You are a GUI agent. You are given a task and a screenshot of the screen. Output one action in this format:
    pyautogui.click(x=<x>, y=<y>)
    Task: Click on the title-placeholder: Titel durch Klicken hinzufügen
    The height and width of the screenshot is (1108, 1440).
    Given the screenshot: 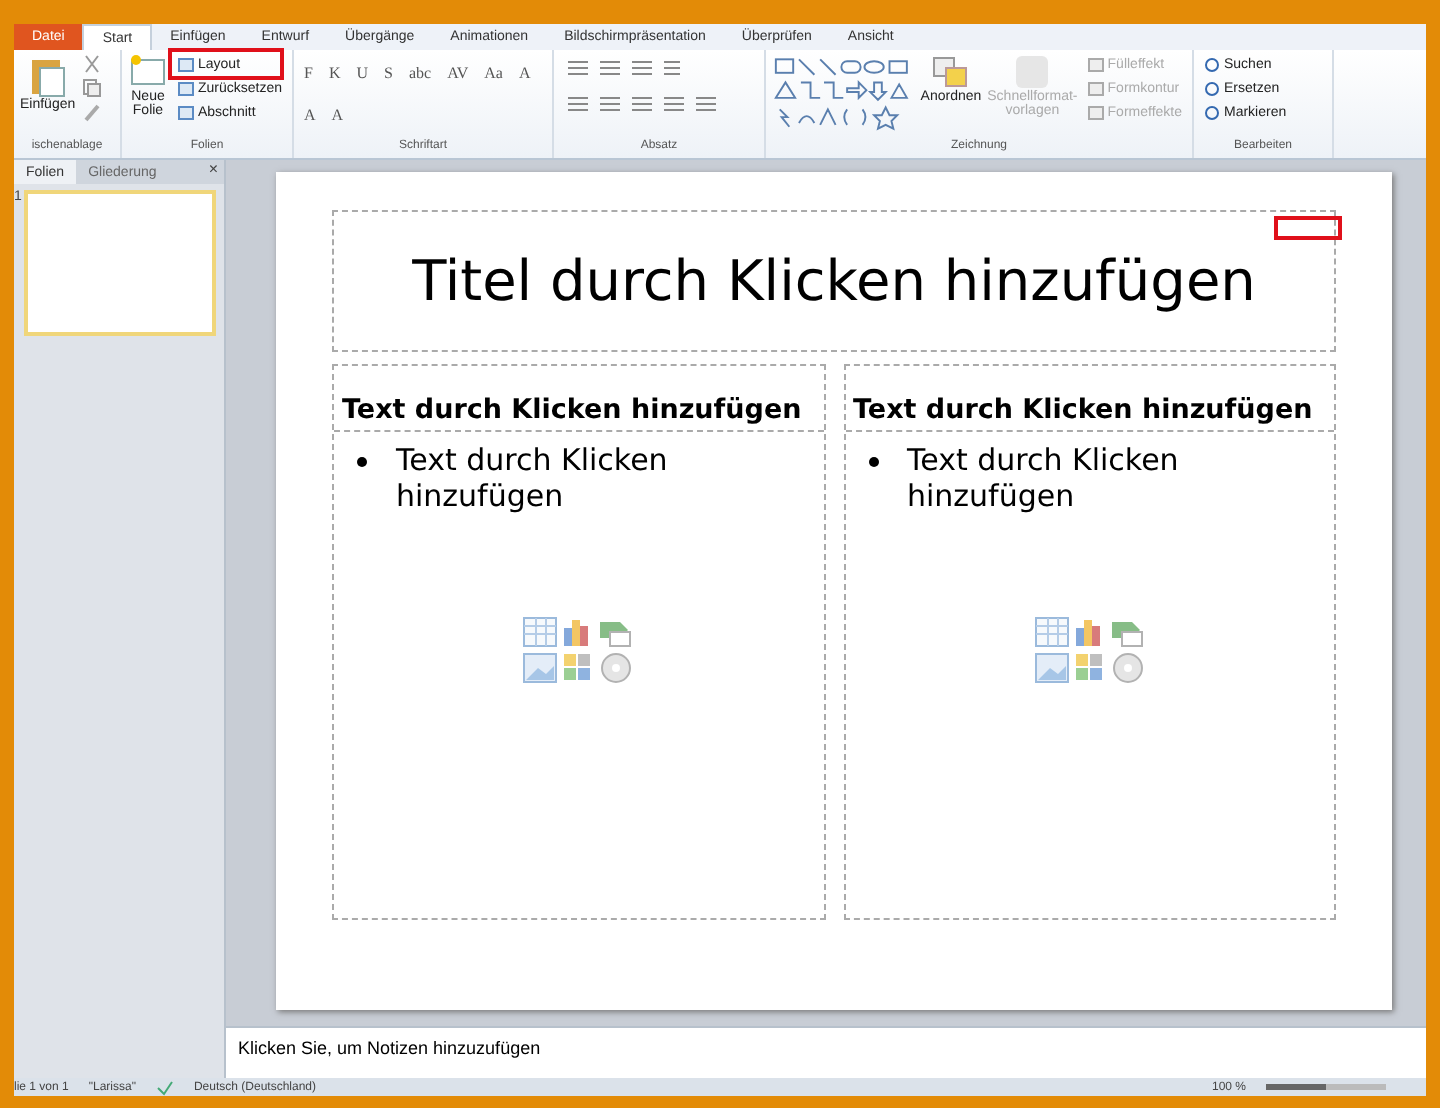 What is the action you would take?
    pyautogui.click(x=834, y=281)
    